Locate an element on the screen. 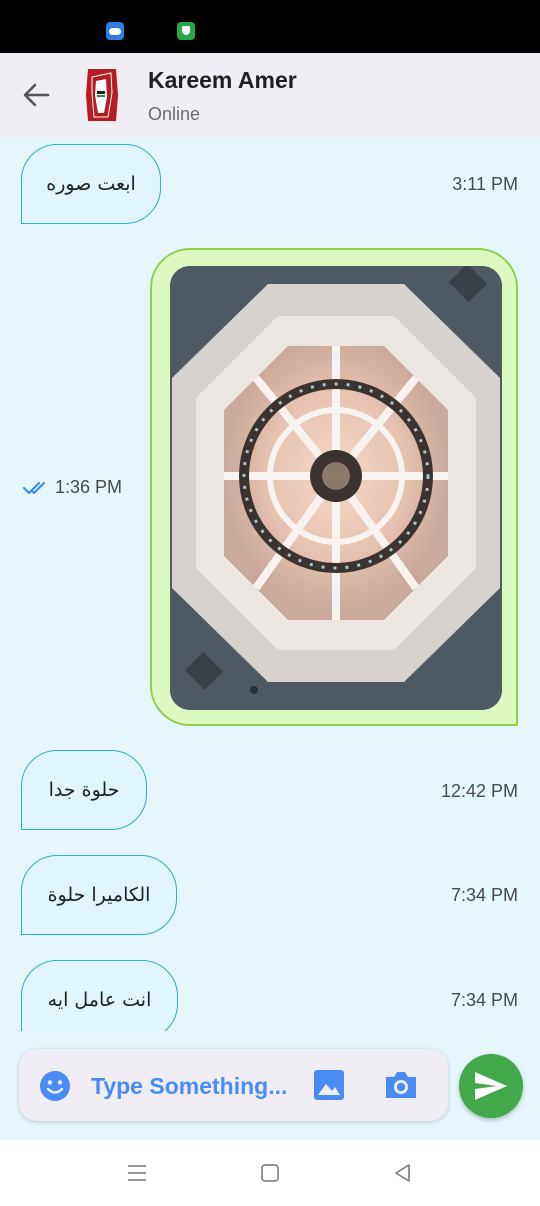 This screenshot has height=1206, width=540. weather-icon is located at coordinates (115, 31).